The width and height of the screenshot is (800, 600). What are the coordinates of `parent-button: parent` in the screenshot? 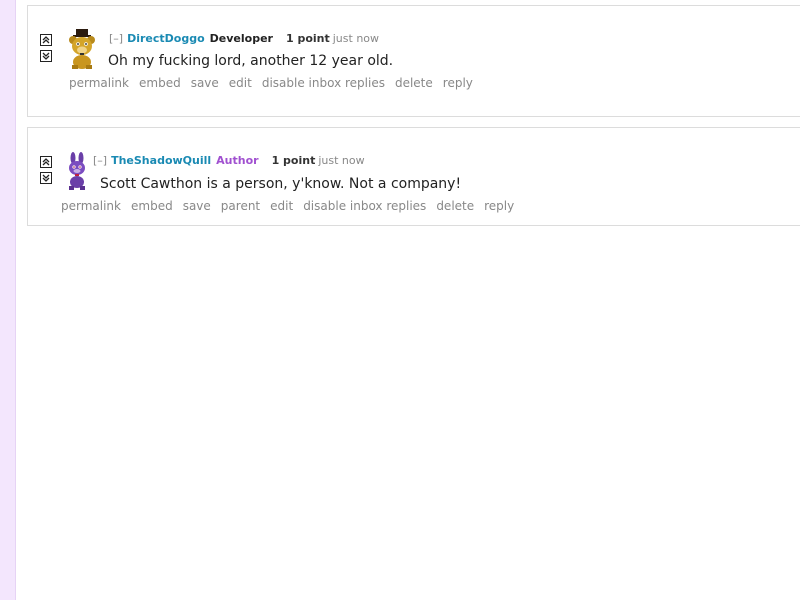 It's located at (240, 206).